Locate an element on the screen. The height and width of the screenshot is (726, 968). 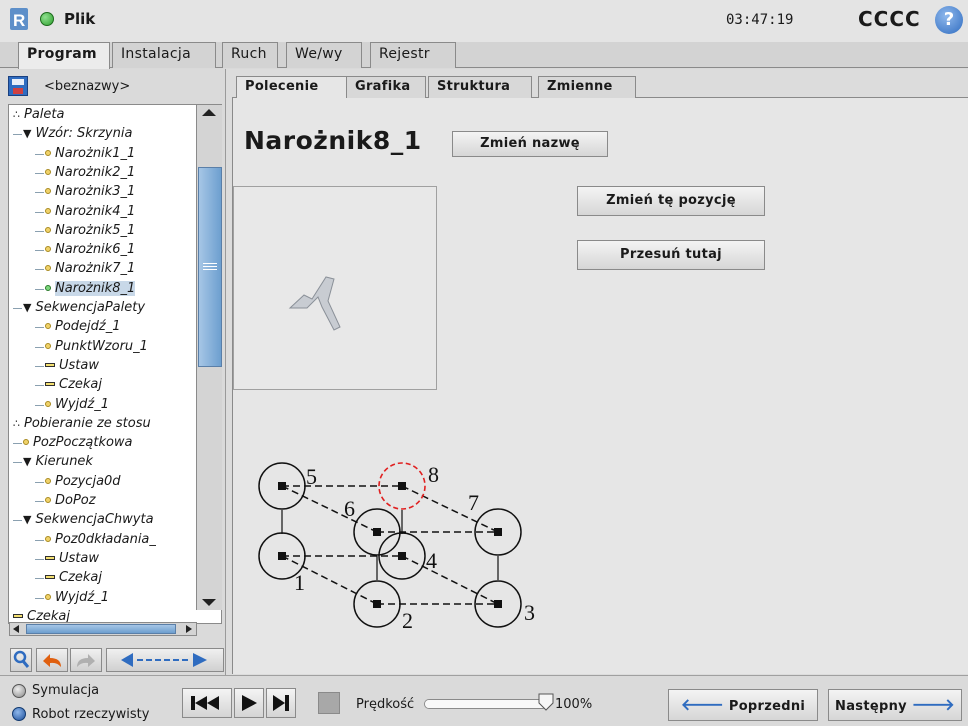
redo-button is located at coordinates (86, 660).